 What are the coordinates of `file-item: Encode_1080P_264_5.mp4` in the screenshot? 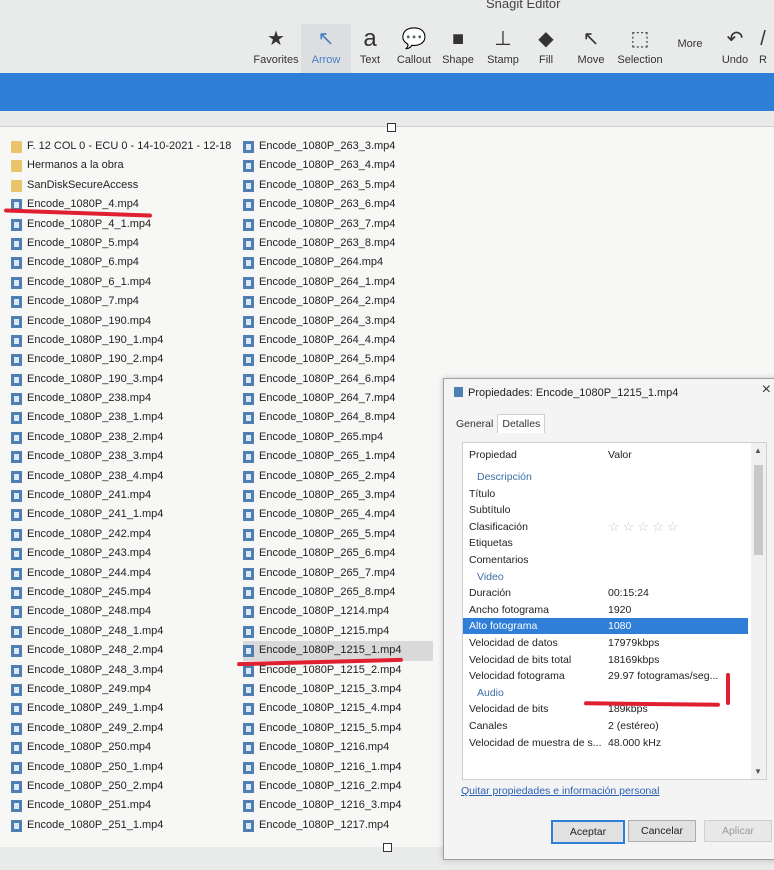 It's located at (338, 359).